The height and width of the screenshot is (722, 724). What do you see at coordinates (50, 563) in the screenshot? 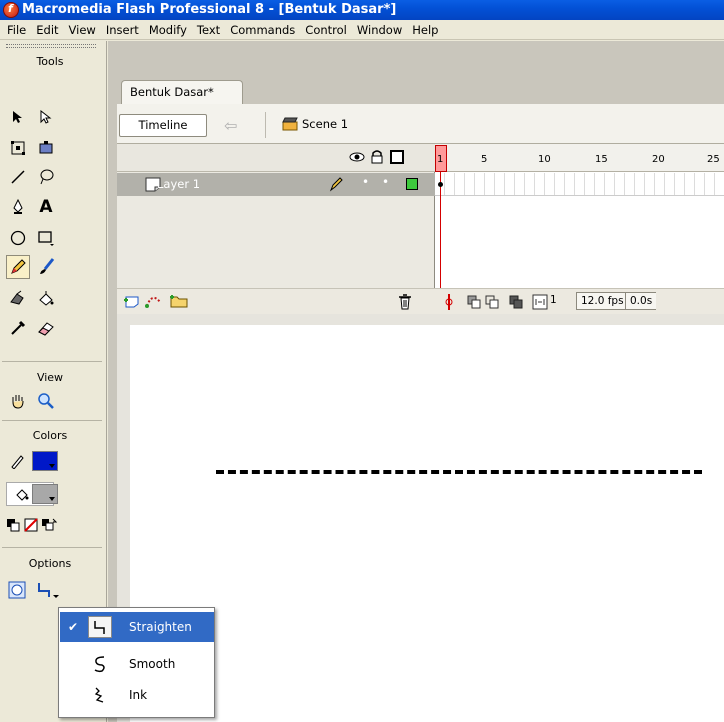
I see `options-title: Options` at bounding box center [50, 563].